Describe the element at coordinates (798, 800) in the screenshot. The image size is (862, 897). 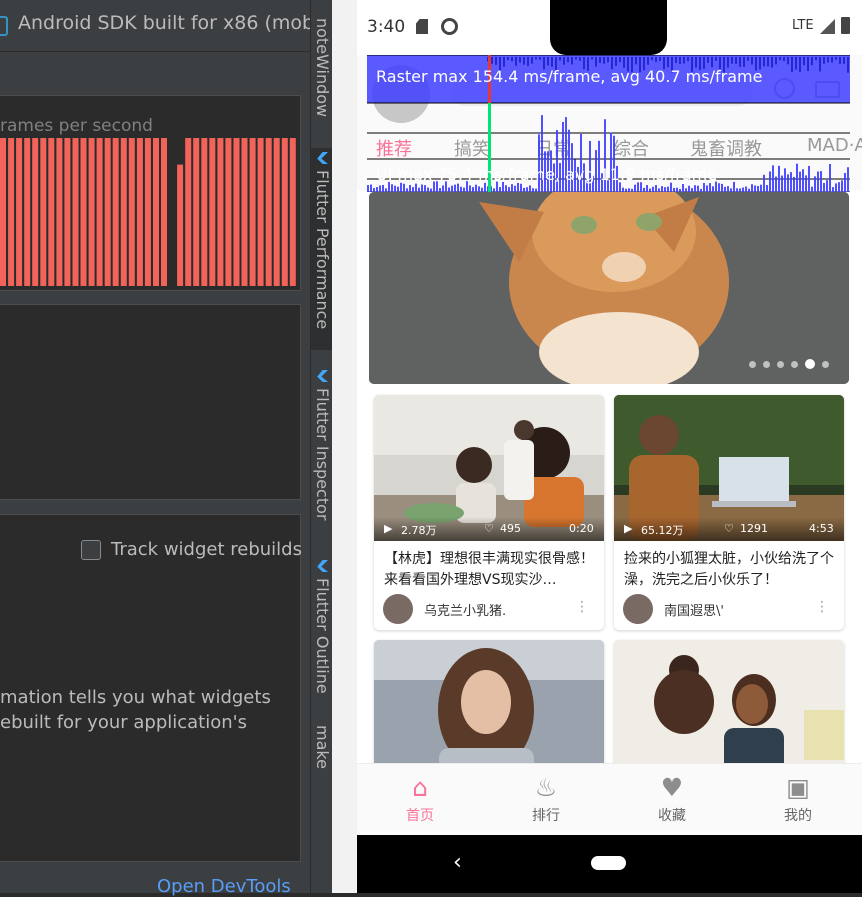
I see `nav-mine: ▣ 我的` at that location.